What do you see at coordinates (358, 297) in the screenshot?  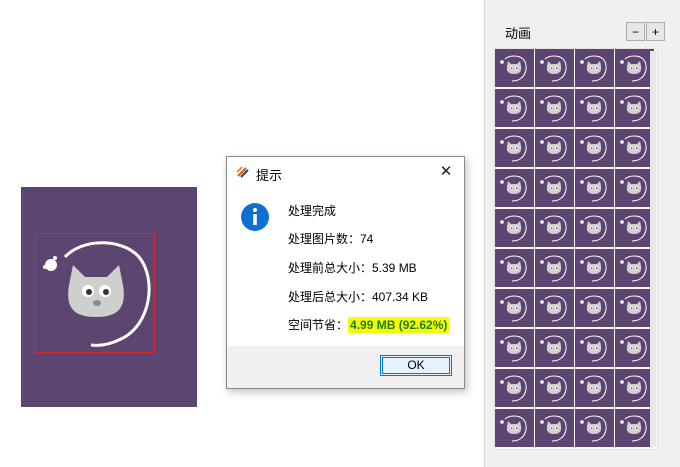 I see `size-after-text: 处理后总大小：407.34 KB` at bounding box center [358, 297].